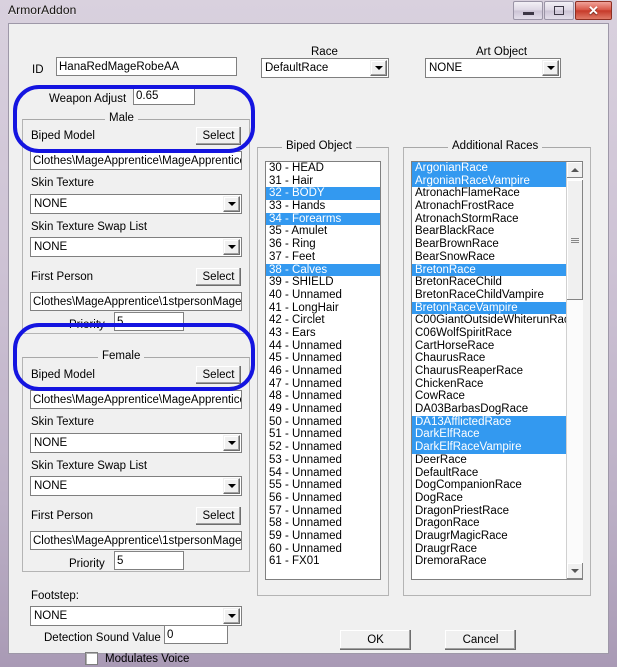 This screenshot has height=667, width=617. I want to click on biped-object-item: 49 - Unnamed, so click(323, 409).